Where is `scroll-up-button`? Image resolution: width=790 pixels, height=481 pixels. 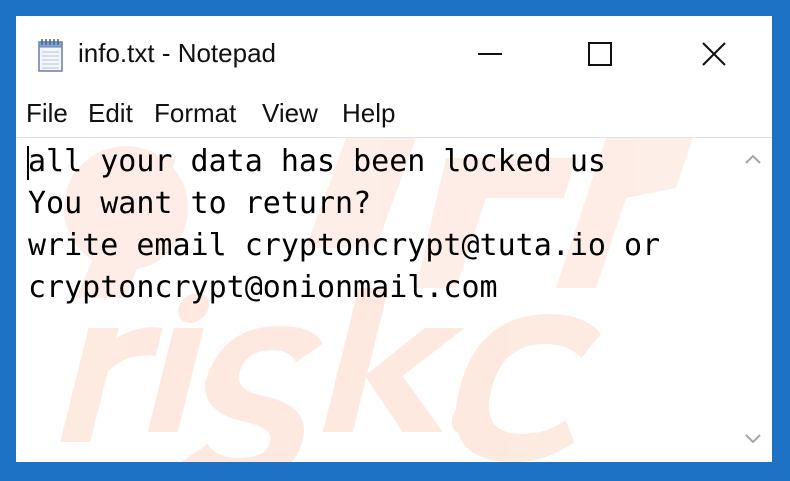 scroll-up-button is located at coordinates (753, 159).